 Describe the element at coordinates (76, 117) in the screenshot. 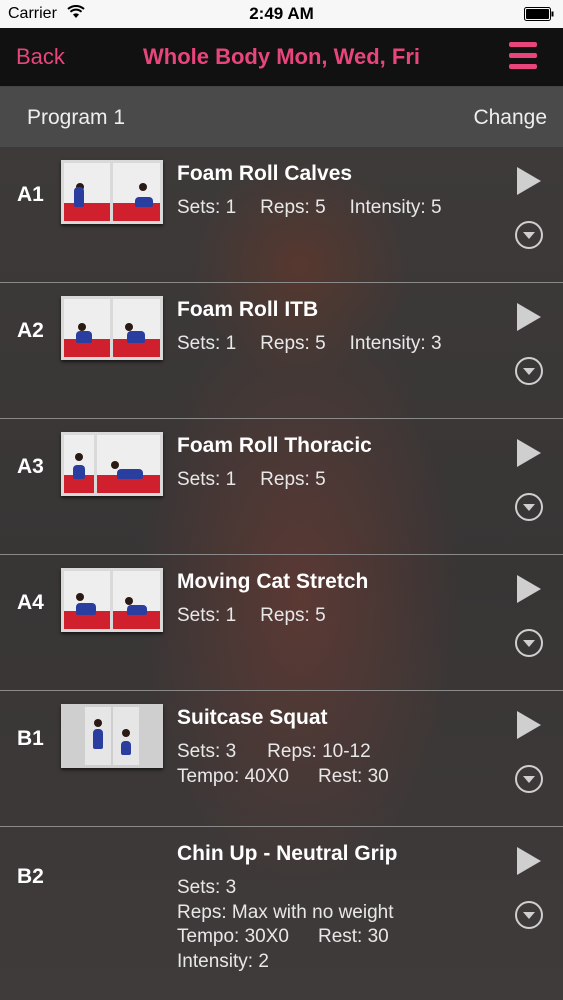

I see `program-label: Program 1` at that location.